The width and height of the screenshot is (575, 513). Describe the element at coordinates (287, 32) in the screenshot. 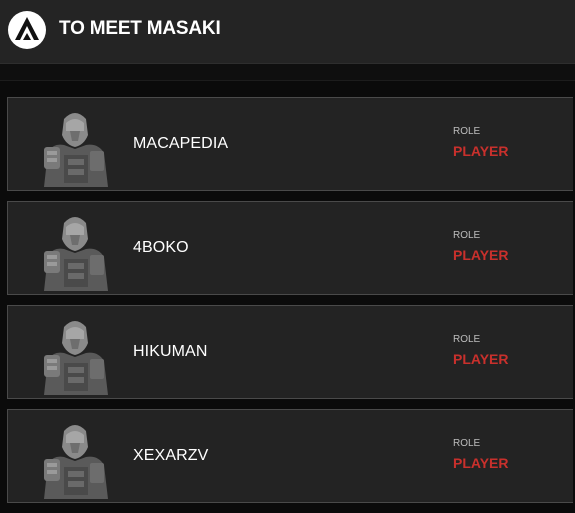

I see `page-header: TO MEET MASAKI` at that location.